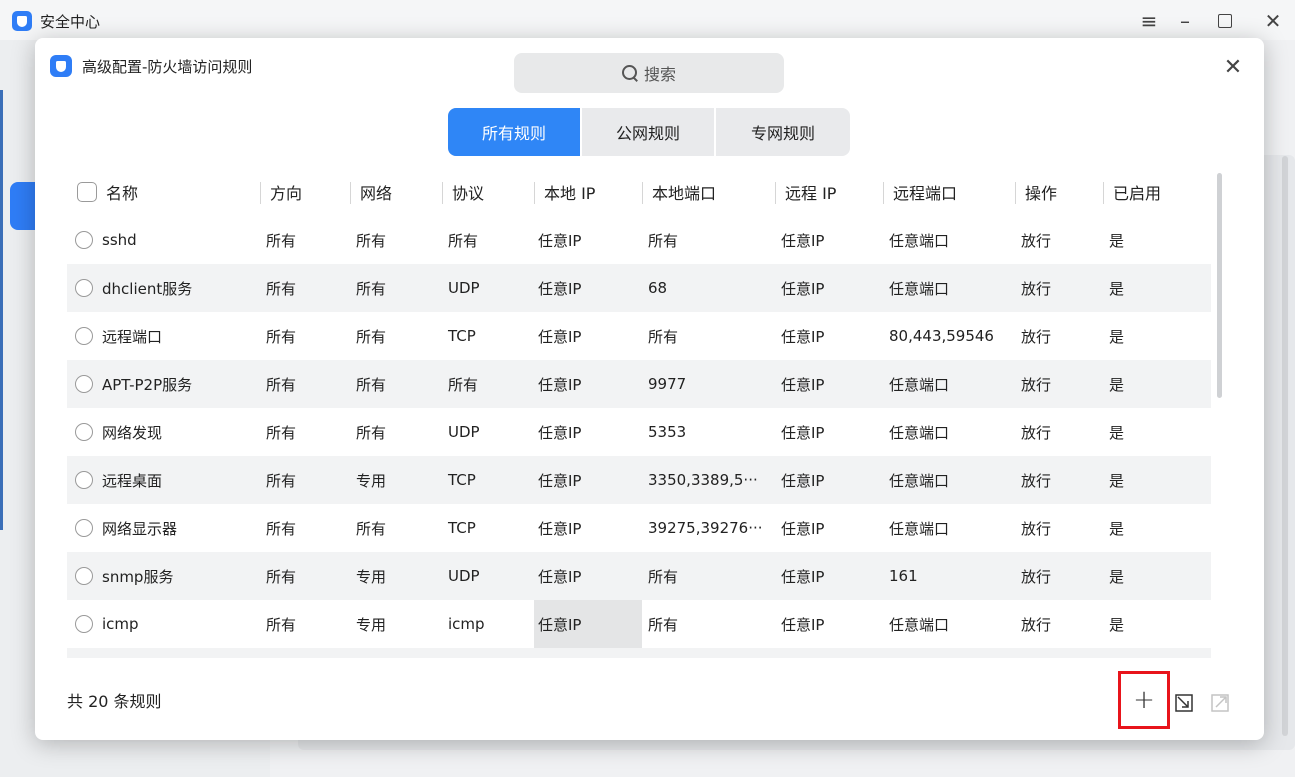 The image size is (1295, 777). I want to click on cell-rule-name: 远程桌面, so click(163, 480).